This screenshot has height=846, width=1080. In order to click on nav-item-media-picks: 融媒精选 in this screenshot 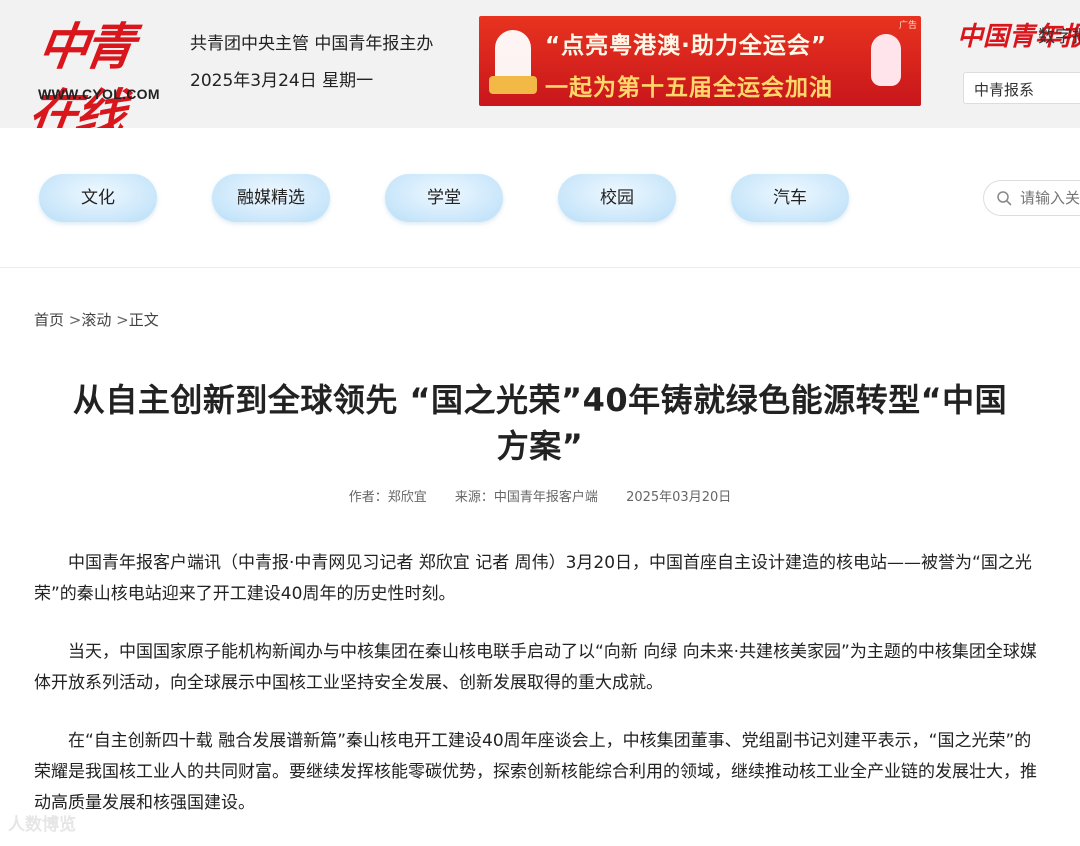, I will do `click(271, 198)`.